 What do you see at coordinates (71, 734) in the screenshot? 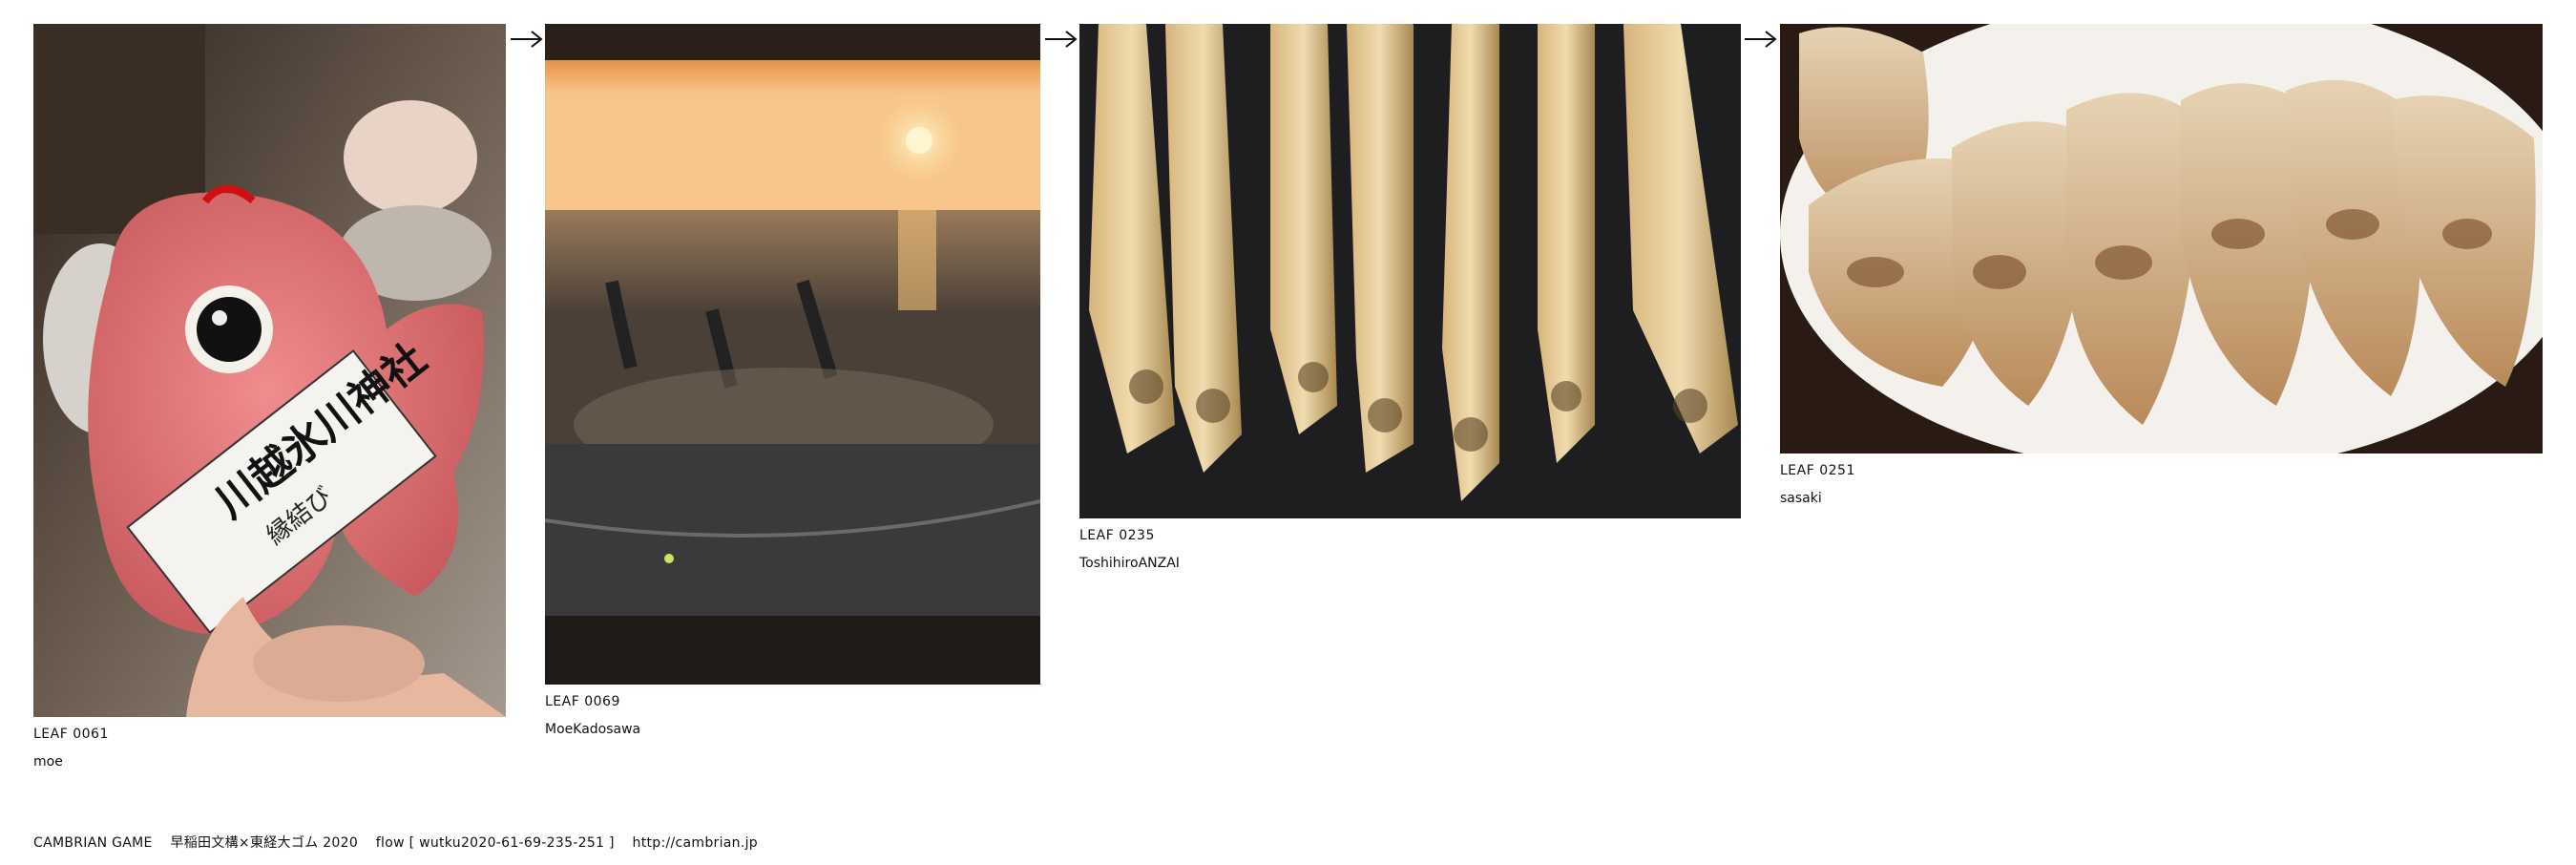
I see `leaf-number: LEAF 0061` at bounding box center [71, 734].